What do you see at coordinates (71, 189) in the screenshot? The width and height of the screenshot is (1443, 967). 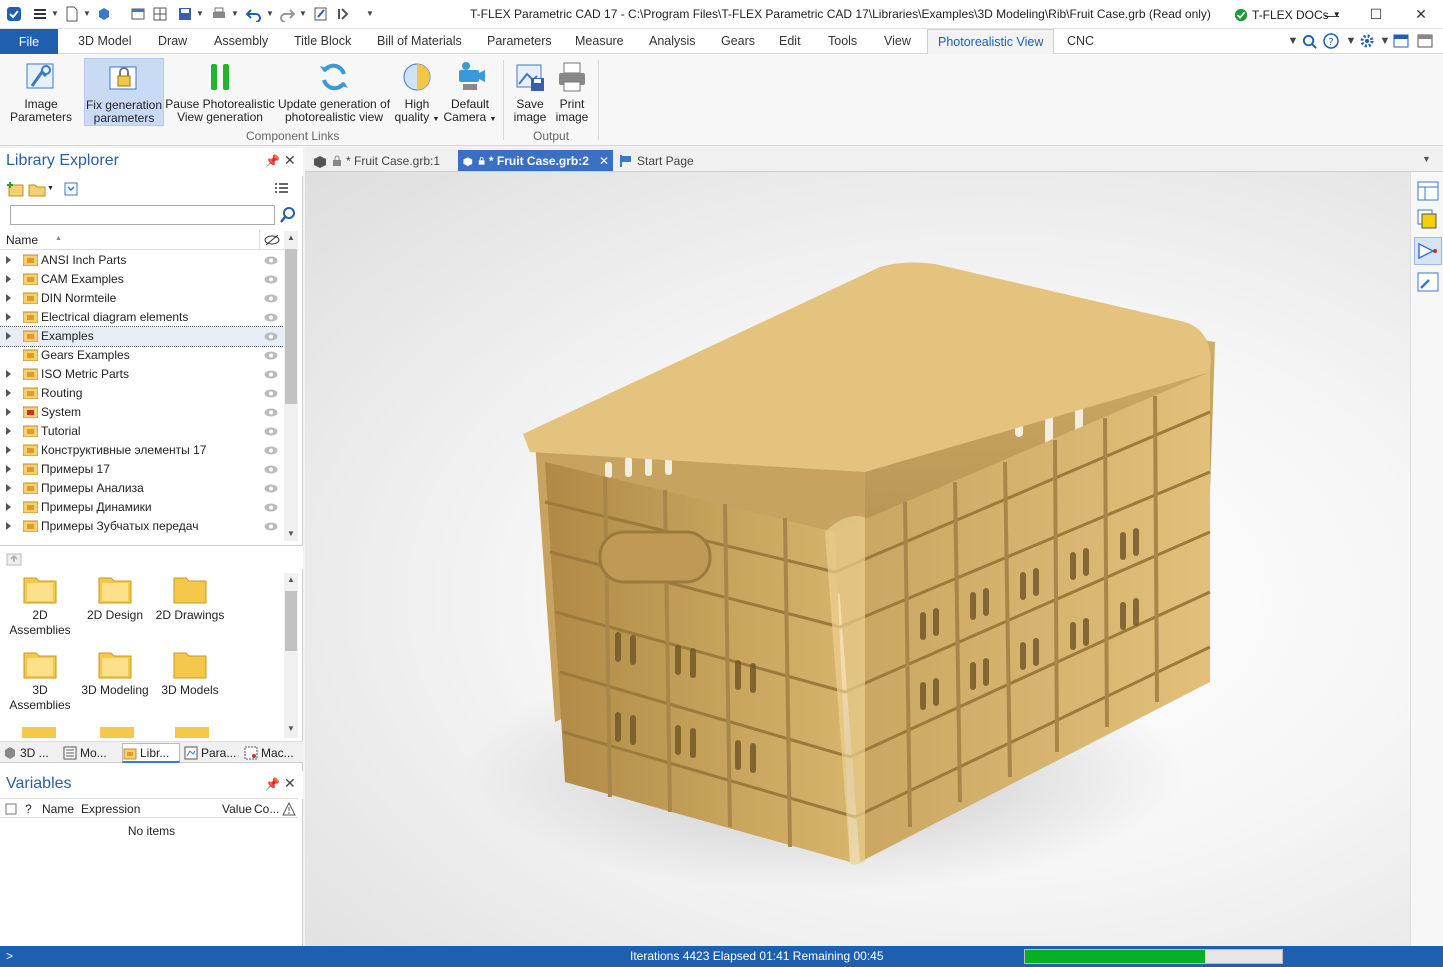 I see `collapse-icon` at bounding box center [71, 189].